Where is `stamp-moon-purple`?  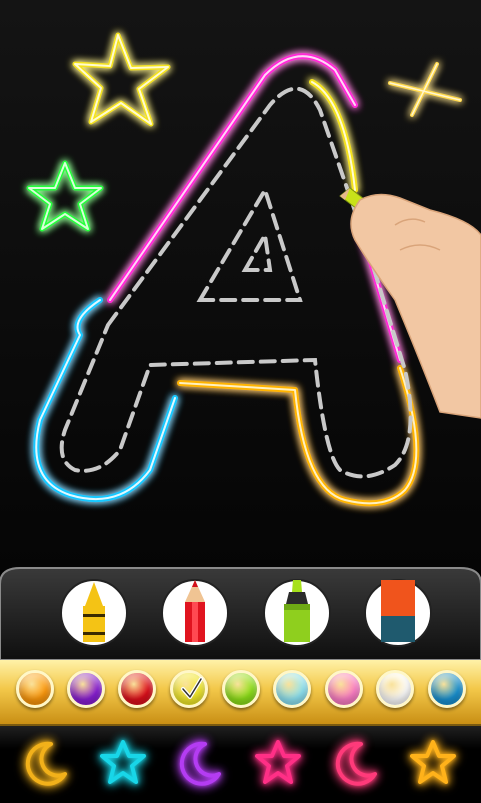
stamp-moon-purple is located at coordinates (200, 763).